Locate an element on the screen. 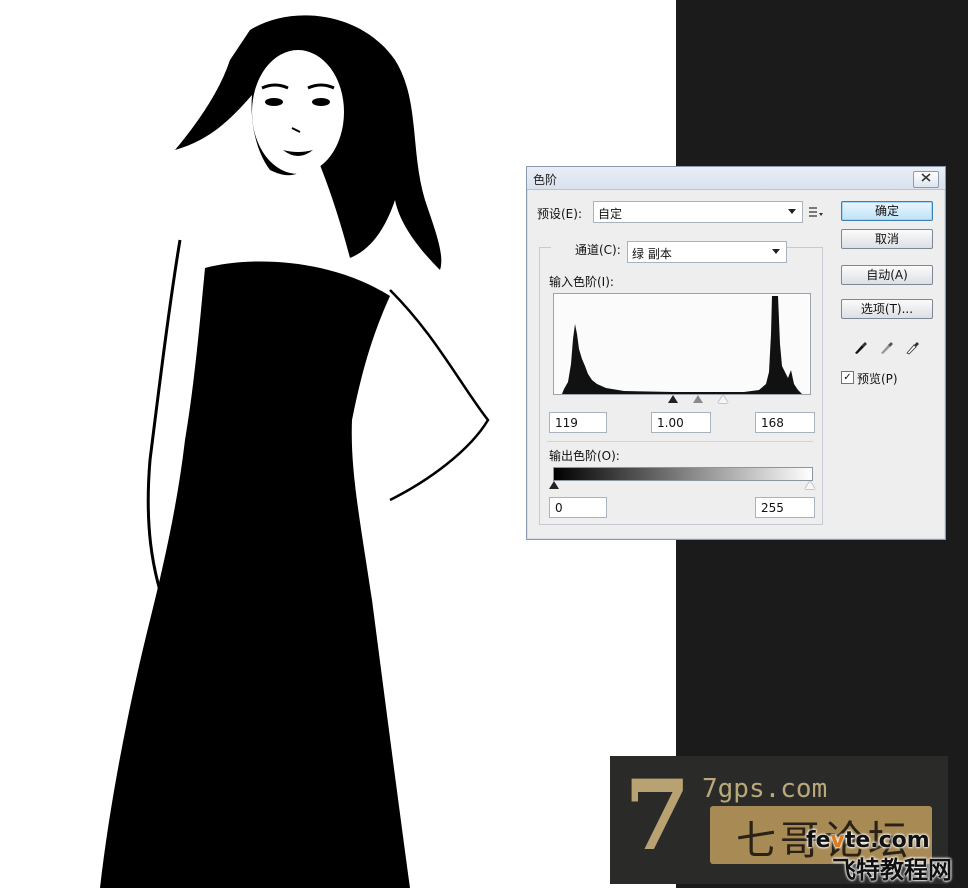 This screenshot has height=892, width=968. channel-value: 绿 副本 is located at coordinates (652, 254).